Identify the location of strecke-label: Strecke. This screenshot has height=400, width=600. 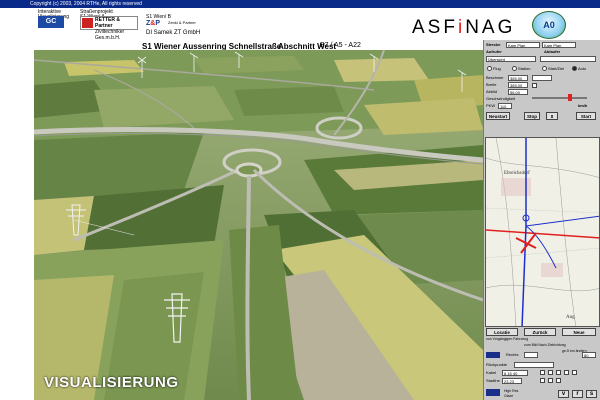
(493, 44).